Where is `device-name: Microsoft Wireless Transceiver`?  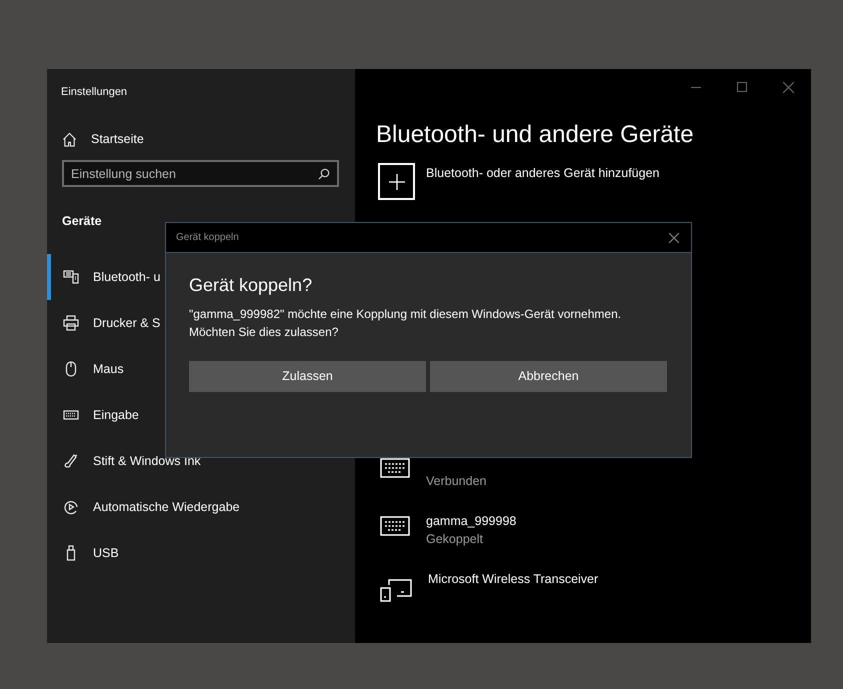
device-name: Microsoft Wireless Transceiver is located at coordinates (513, 579).